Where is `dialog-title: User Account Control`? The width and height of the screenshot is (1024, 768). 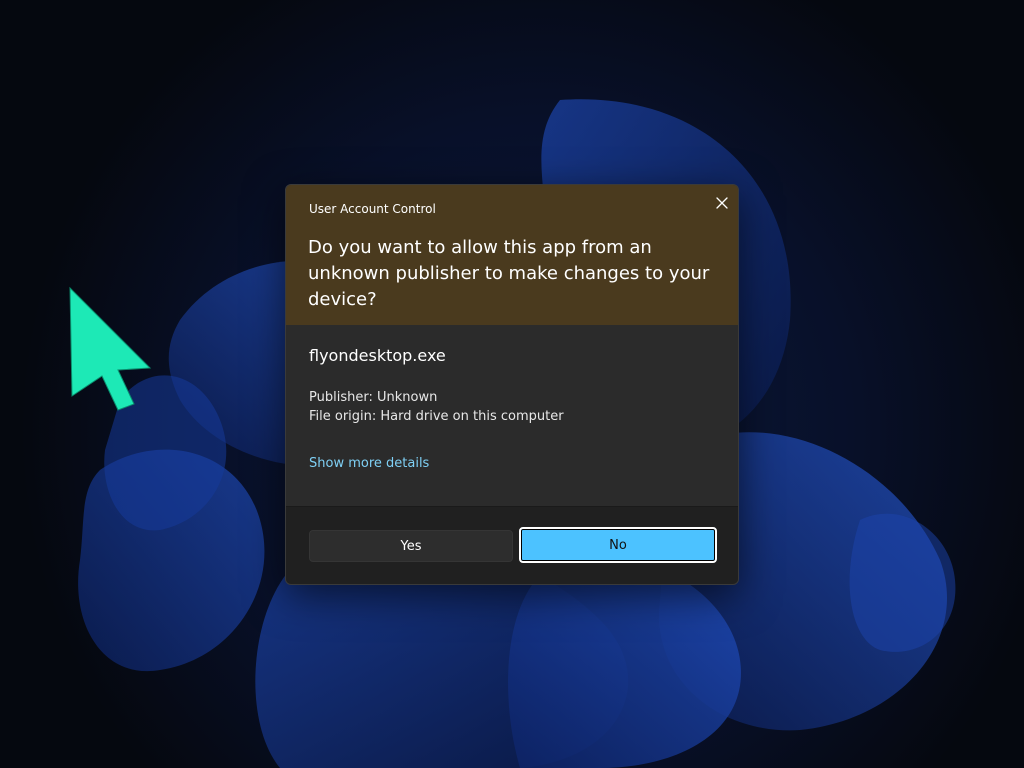
dialog-title: User Account Control is located at coordinates (372, 209).